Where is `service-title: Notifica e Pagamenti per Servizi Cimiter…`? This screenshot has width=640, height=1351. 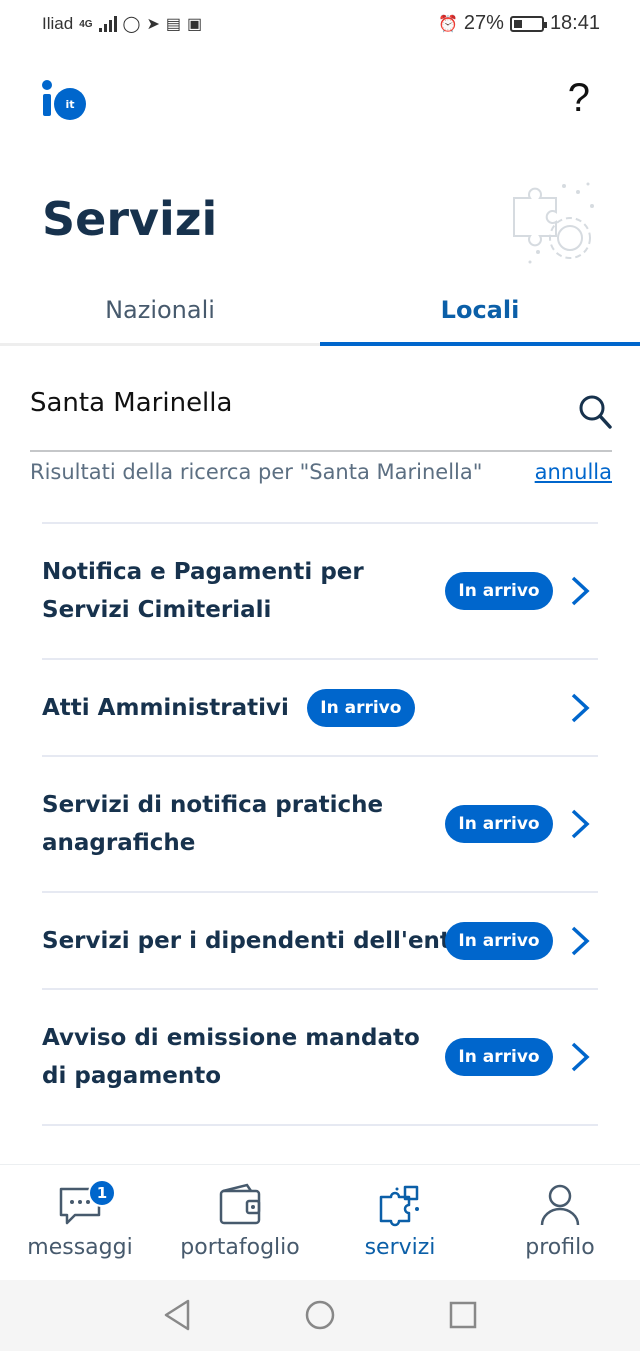
service-title: Notifica e Pagamenti per Servizi Cimiter… is located at coordinates (203, 591).